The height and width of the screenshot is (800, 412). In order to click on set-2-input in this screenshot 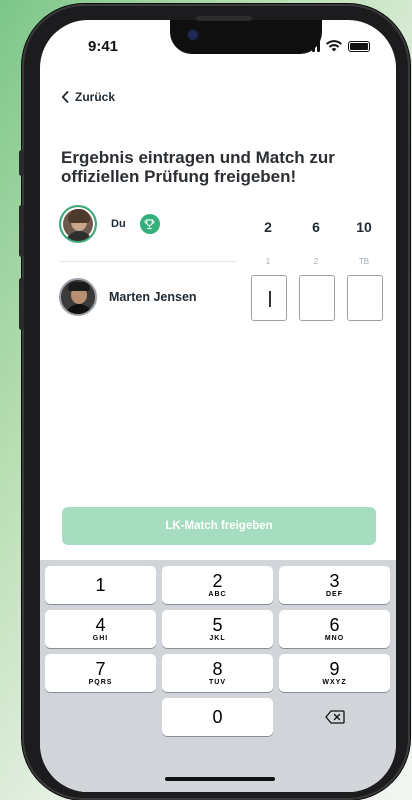, I will do `click(317, 298)`.